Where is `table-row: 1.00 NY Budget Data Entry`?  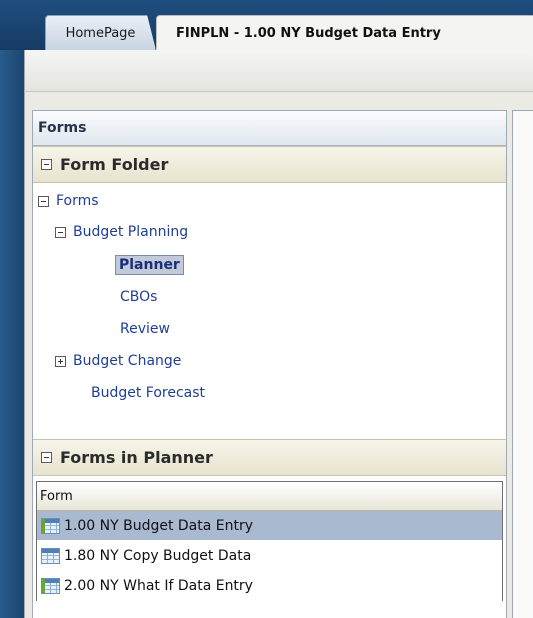
table-row: 1.00 NY Budget Data Entry is located at coordinates (269, 526).